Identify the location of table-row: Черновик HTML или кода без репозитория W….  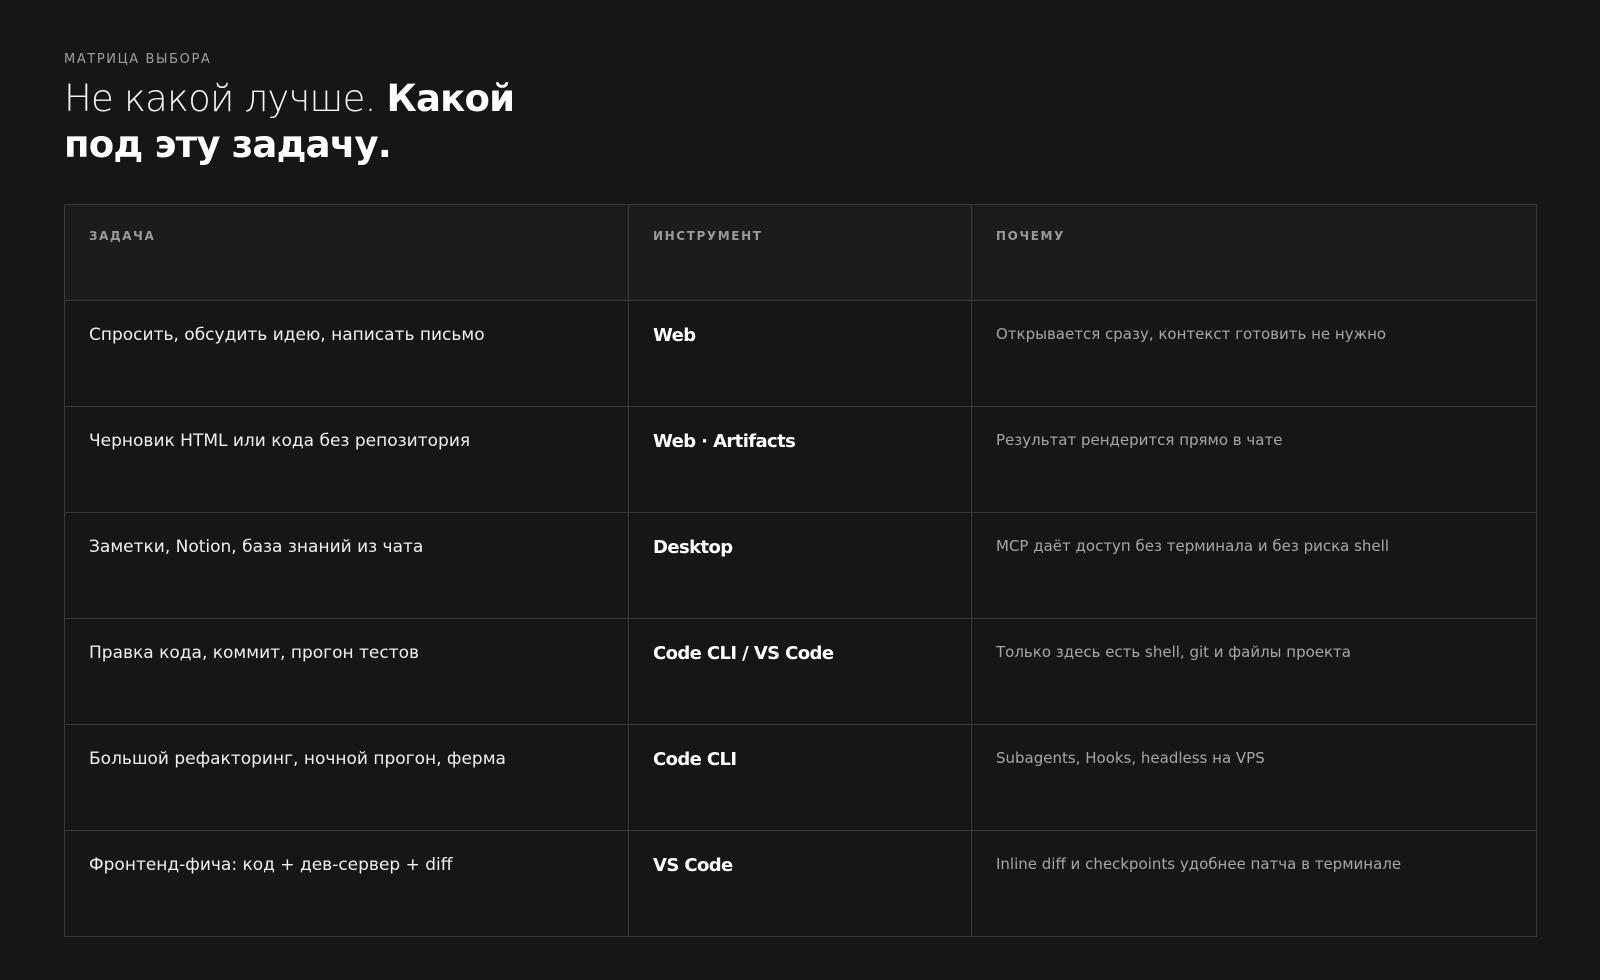
(800, 459).